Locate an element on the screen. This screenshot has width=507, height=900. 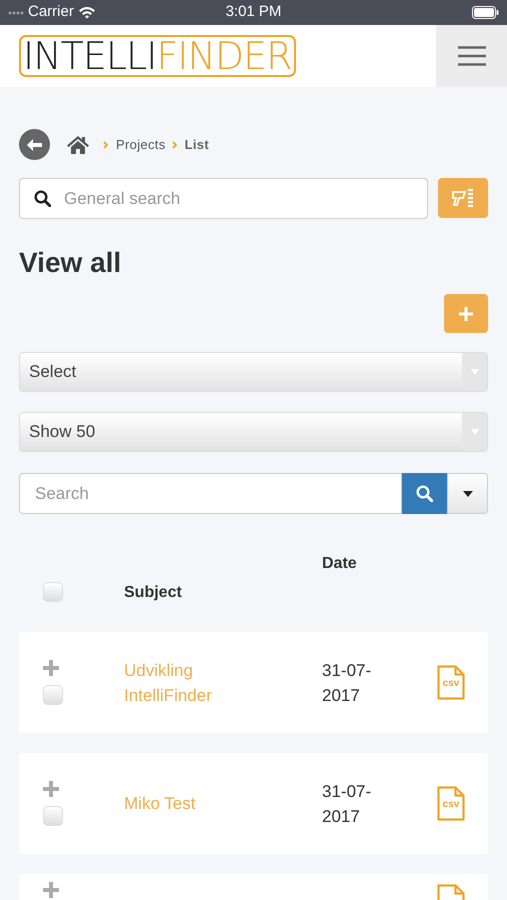
table-search-field: Search is located at coordinates (210, 493).